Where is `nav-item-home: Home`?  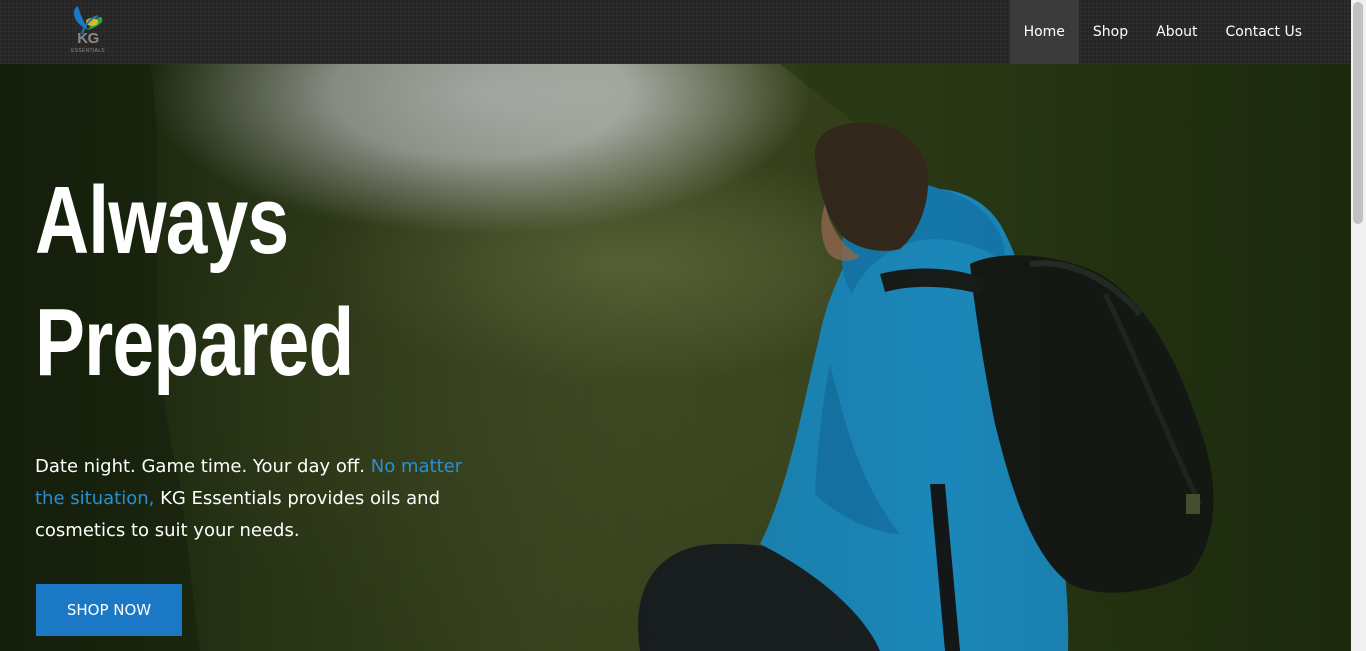 nav-item-home: Home is located at coordinates (1044, 32).